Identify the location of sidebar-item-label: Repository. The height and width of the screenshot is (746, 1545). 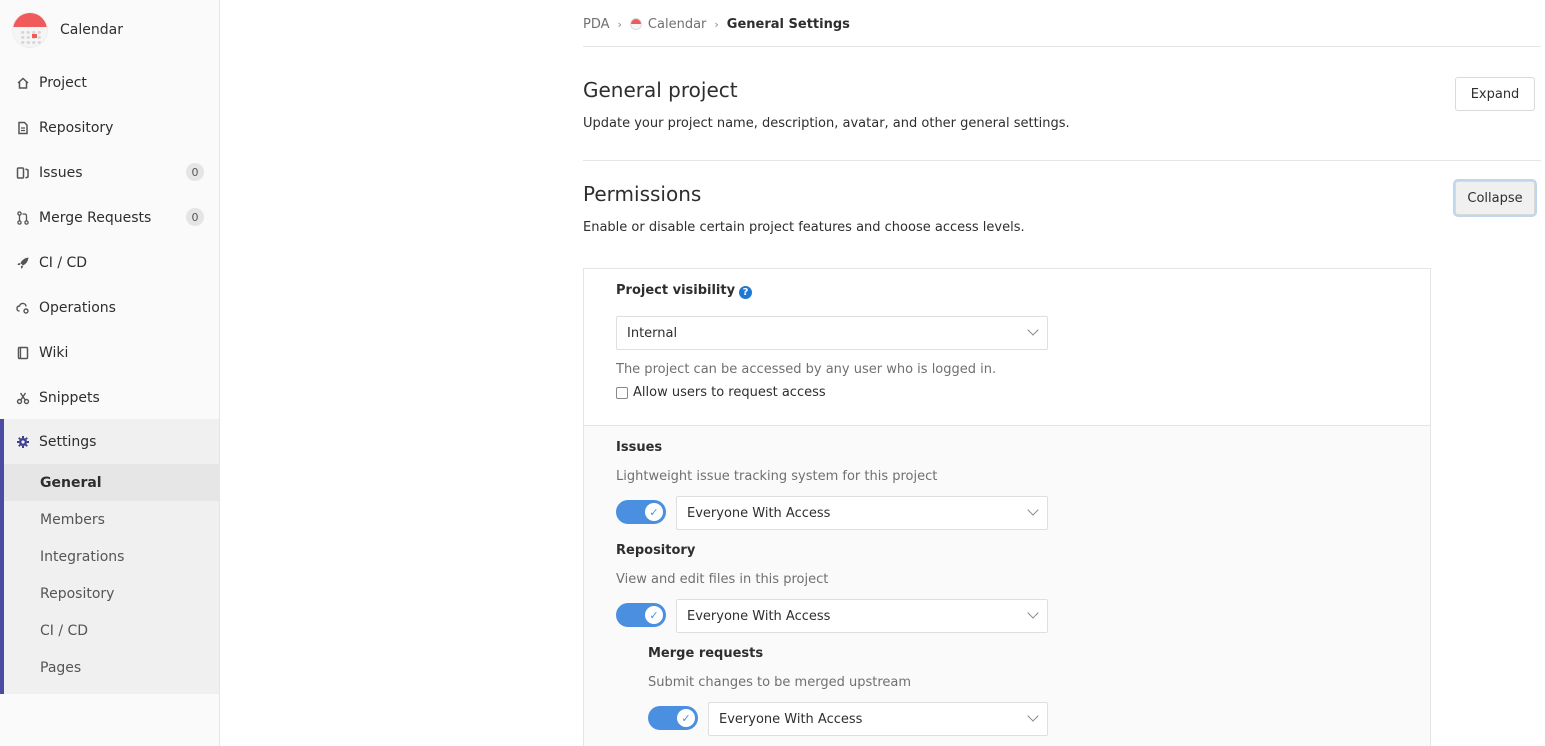
(76, 127).